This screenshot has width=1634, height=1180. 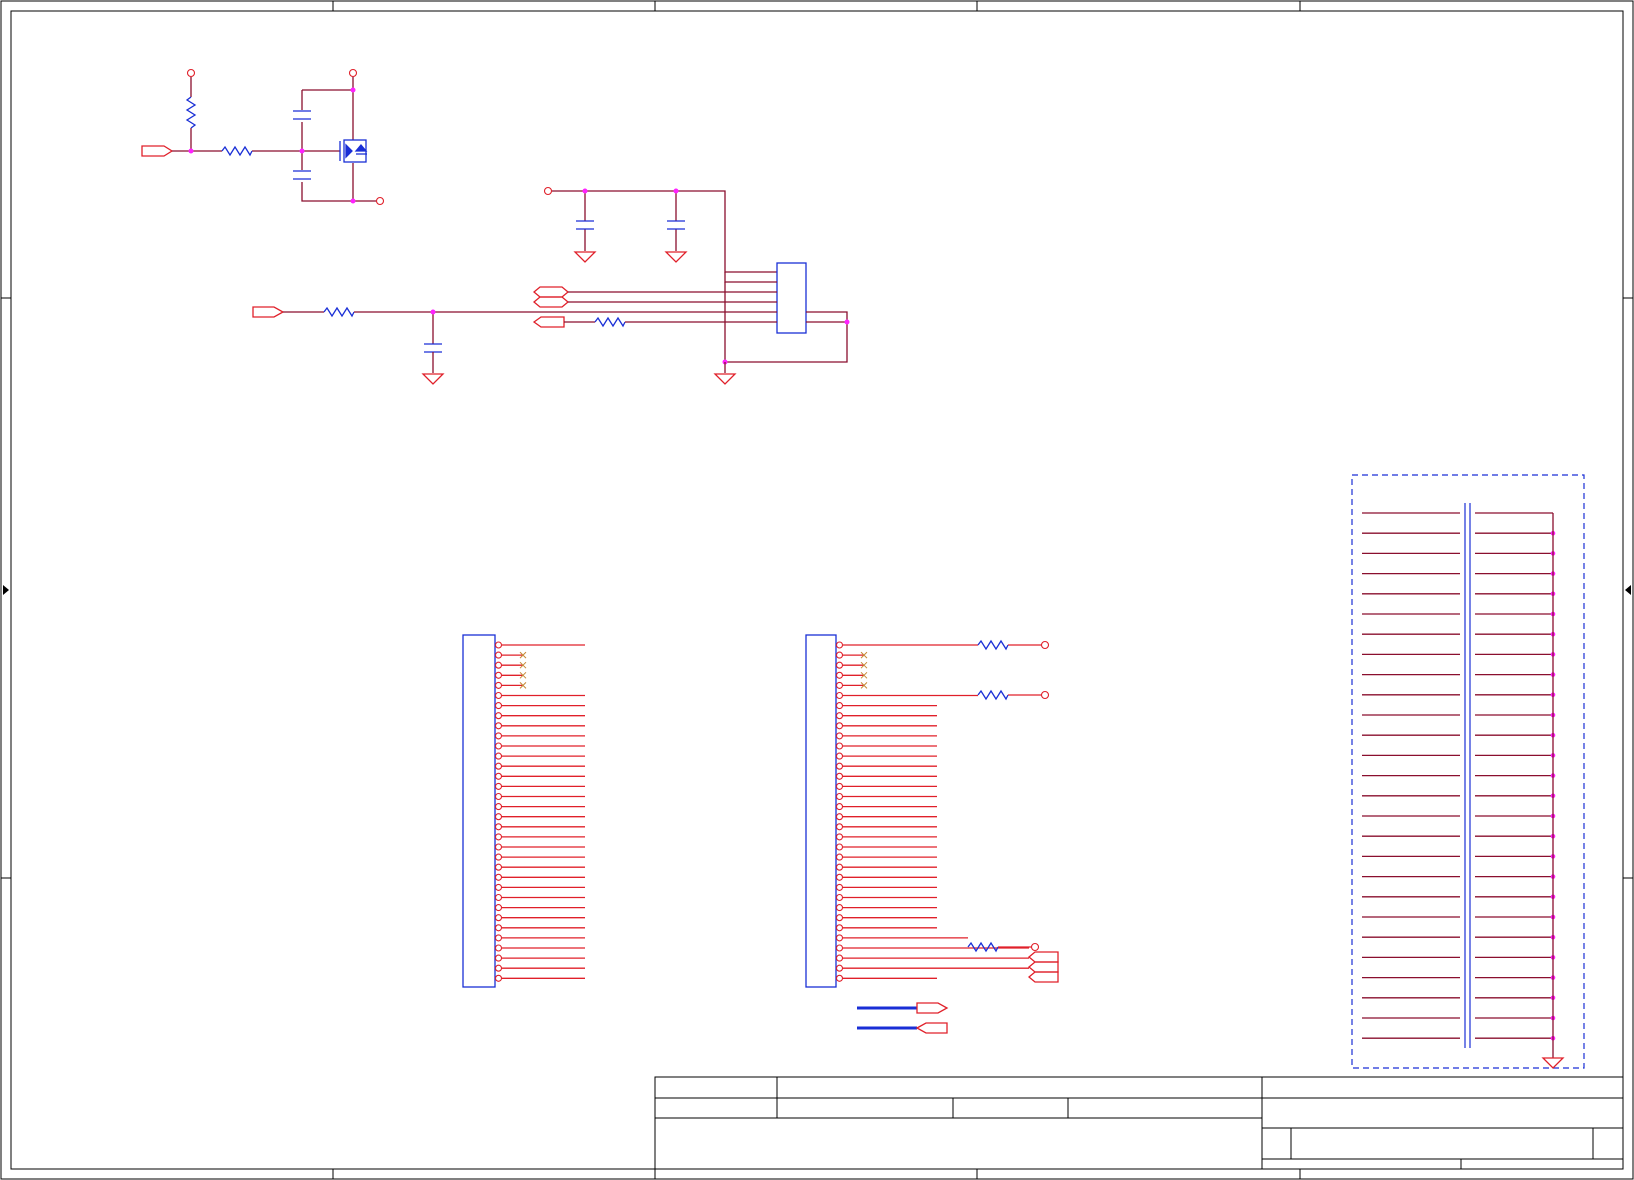 I want to click on bus-array, so click(x=1468, y=771).